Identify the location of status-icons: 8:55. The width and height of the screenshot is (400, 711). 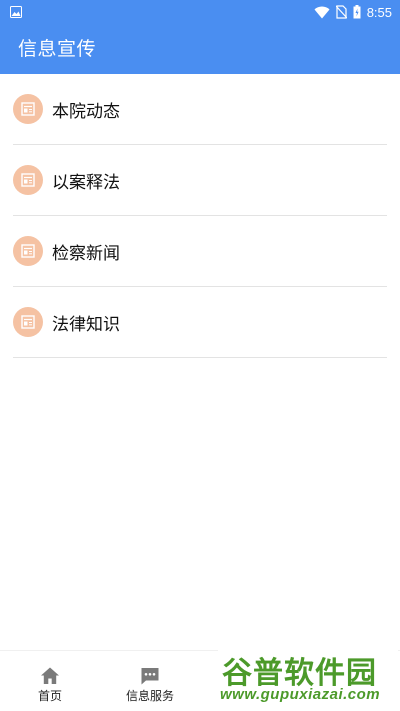
(353, 12).